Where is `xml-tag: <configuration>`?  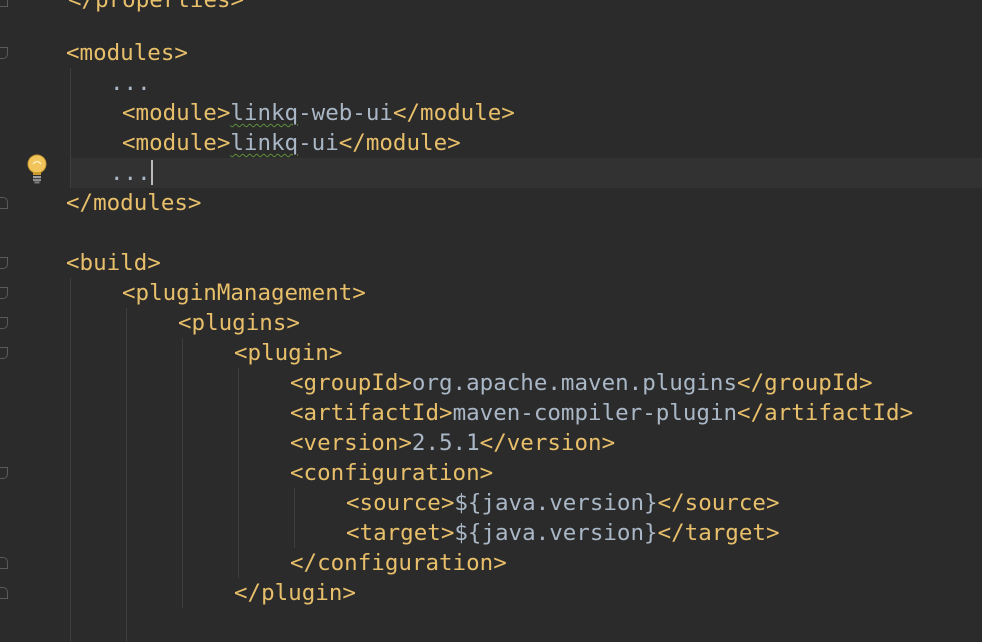 xml-tag: <configuration> is located at coordinates (392, 473).